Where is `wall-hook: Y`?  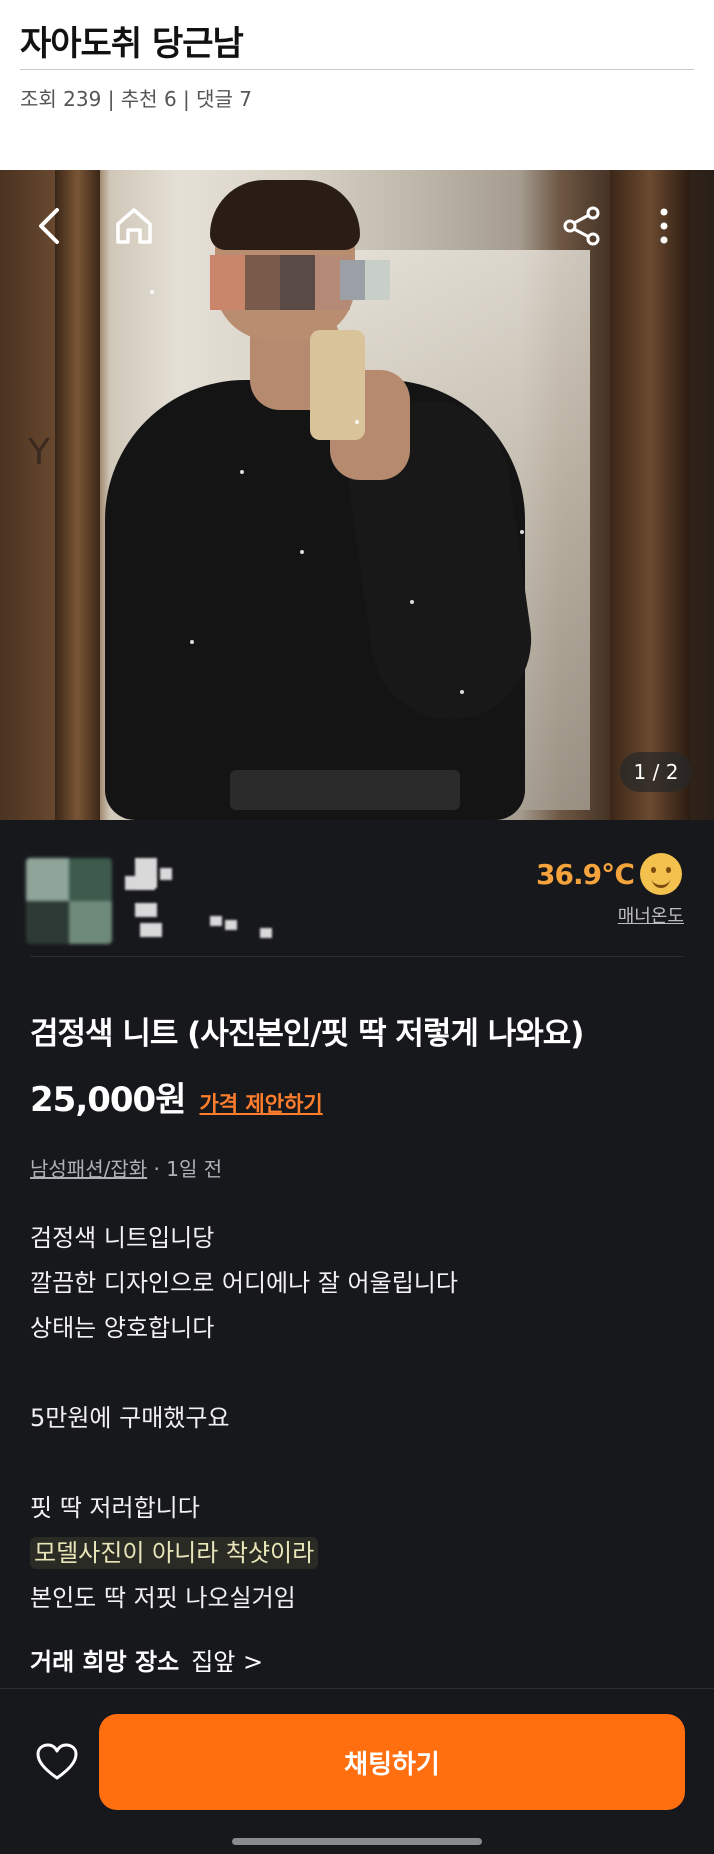 wall-hook: Y is located at coordinates (39, 452).